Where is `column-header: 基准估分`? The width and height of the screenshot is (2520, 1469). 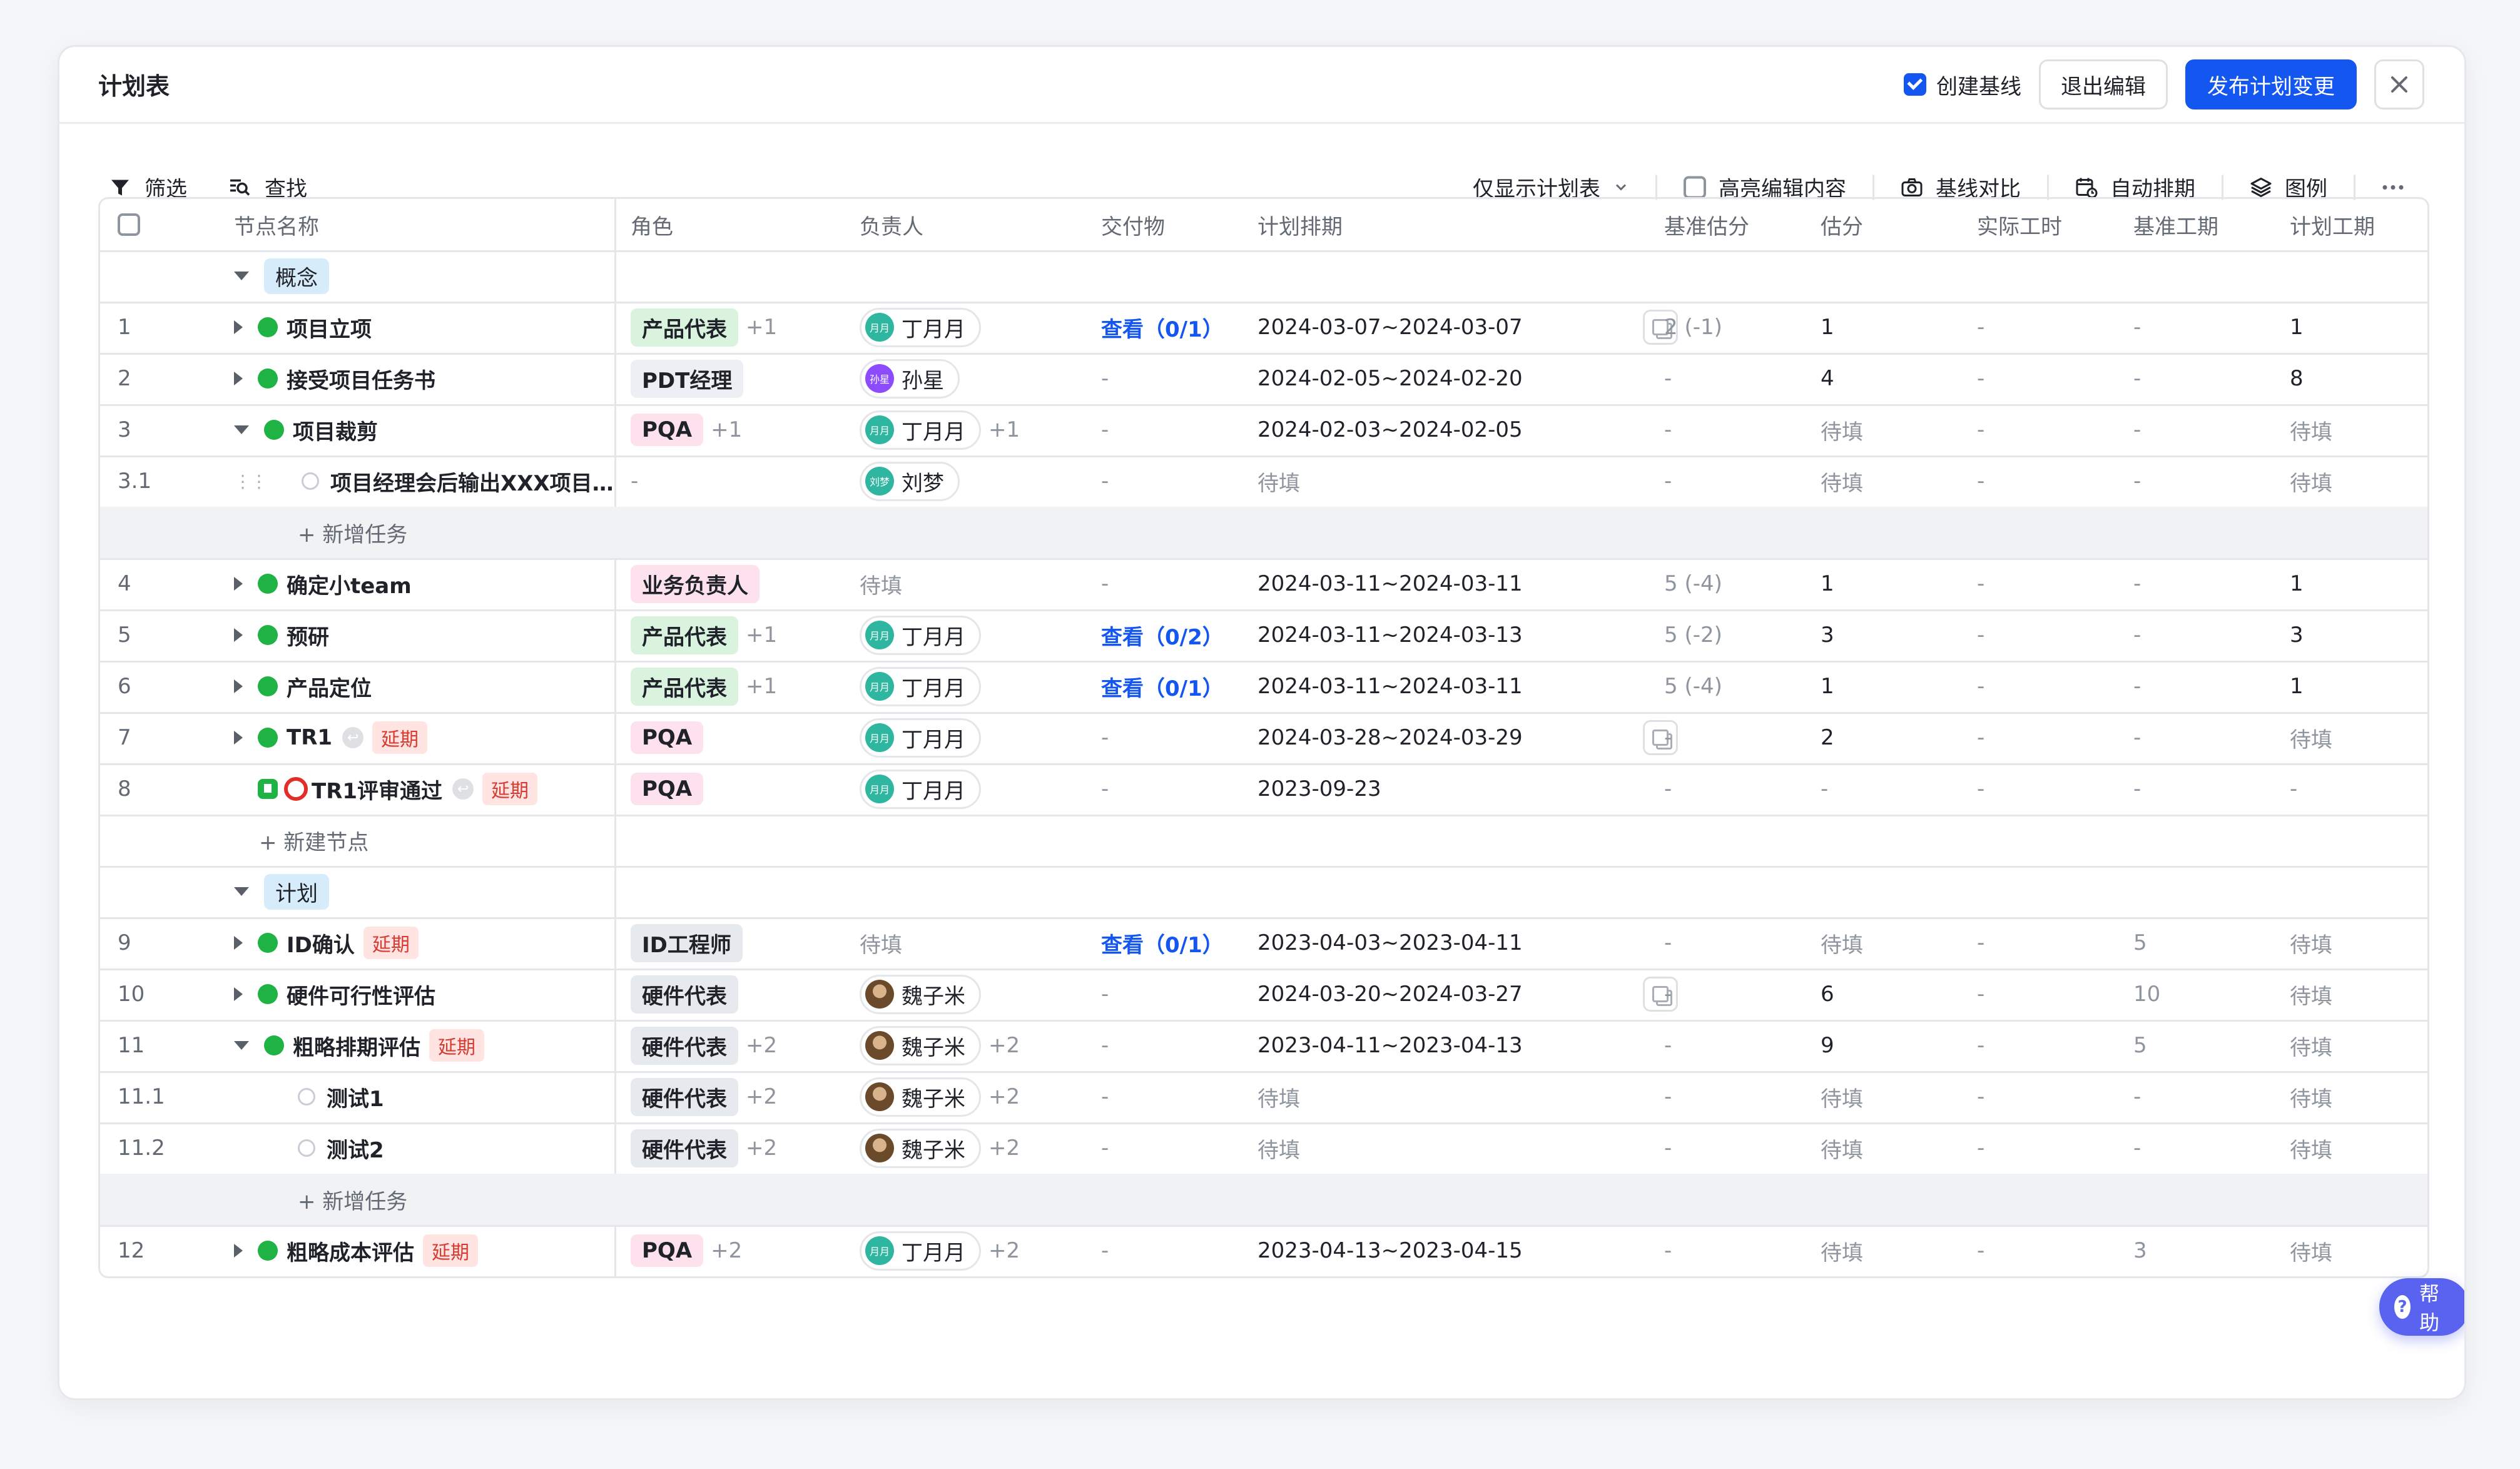
column-header: 基准估分 is located at coordinates (1706, 224).